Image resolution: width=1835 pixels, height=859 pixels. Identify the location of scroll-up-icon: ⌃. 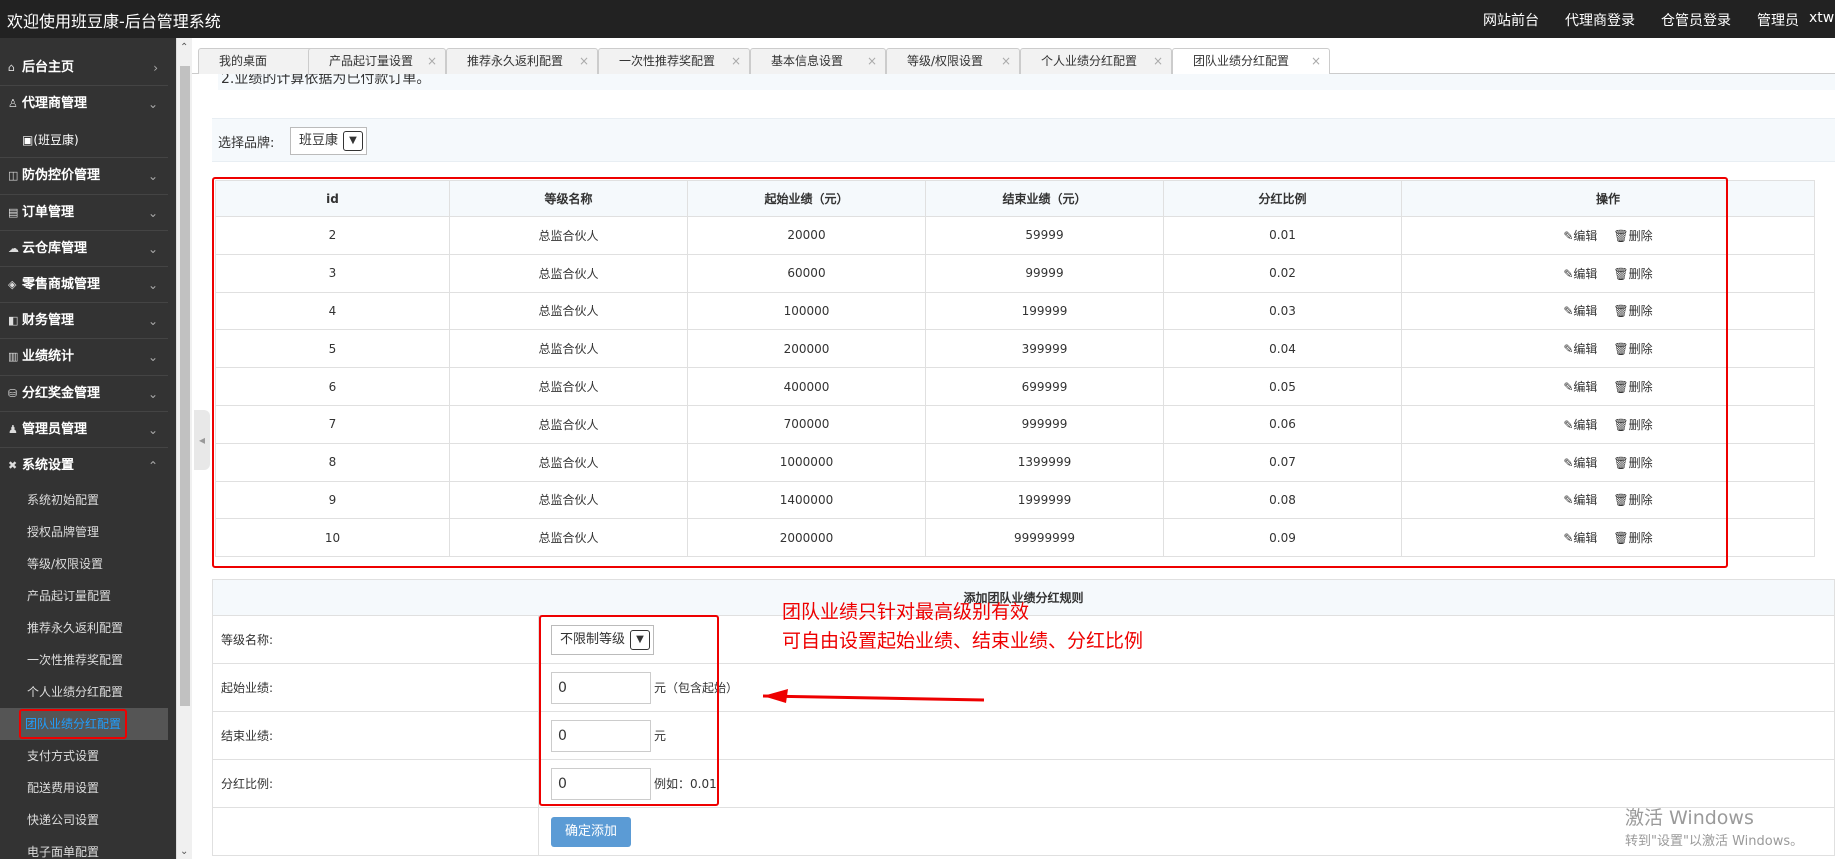
(184, 47).